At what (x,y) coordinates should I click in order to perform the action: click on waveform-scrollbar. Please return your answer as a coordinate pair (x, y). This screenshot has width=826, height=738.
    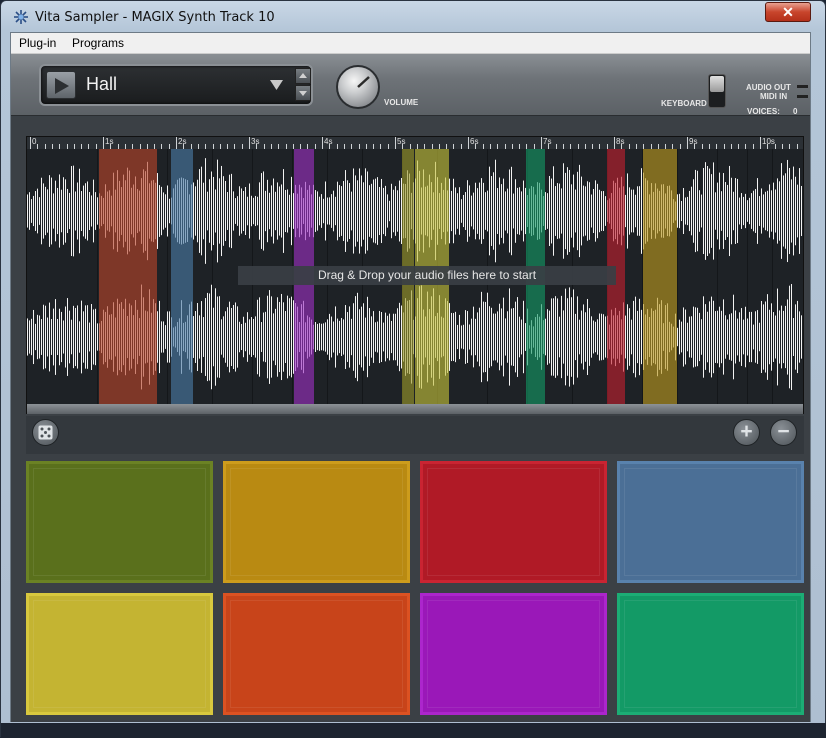
    Looking at the image, I should click on (415, 409).